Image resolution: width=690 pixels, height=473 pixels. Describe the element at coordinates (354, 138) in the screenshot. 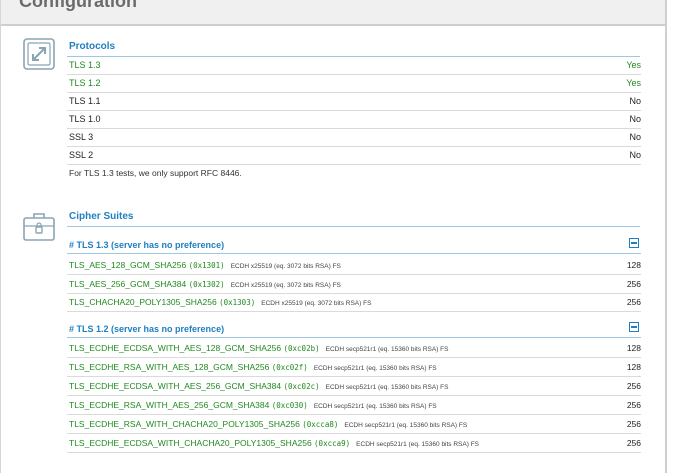

I see `protocol-row: SSL 3 No` at that location.